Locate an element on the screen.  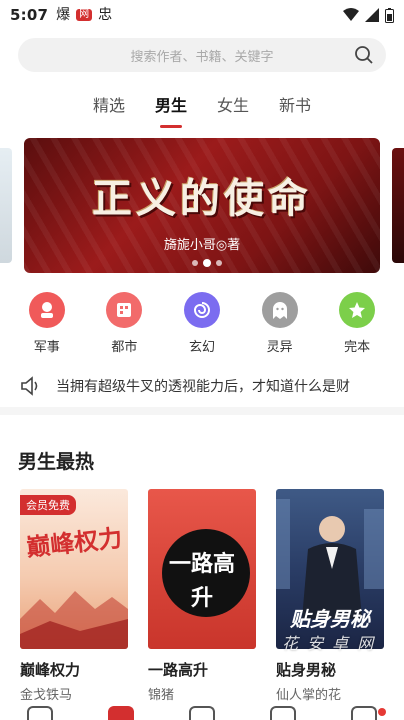
book-card: 巅峰权力 会员免费 巅峰权力 金戈铁马 is located at coordinates (74, 596).